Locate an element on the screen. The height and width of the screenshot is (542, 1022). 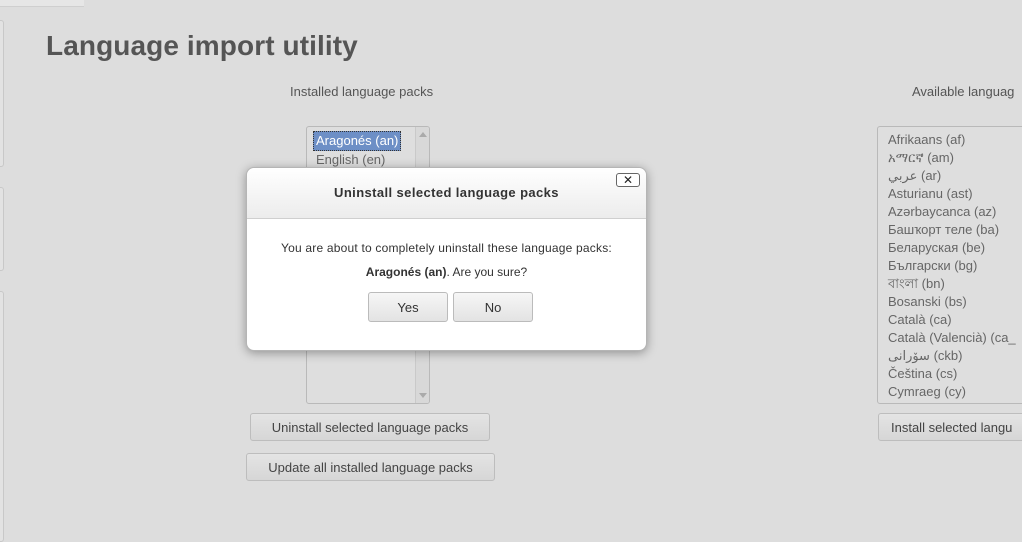
list-item: Беларуская (be) is located at coordinates (954, 248).